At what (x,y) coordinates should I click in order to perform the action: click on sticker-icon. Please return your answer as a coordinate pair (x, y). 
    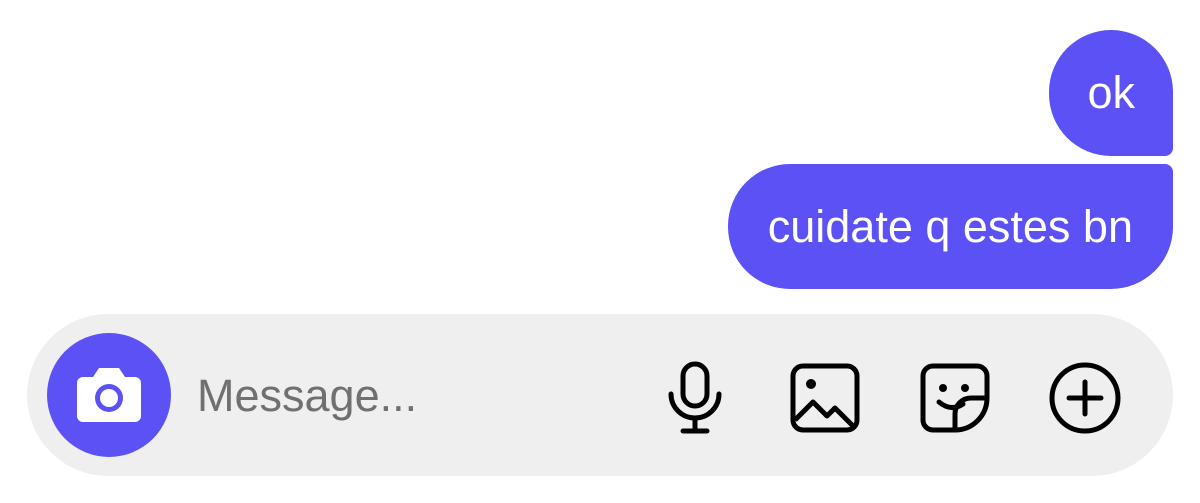
    Looking at the image, I should click on (955, 398).